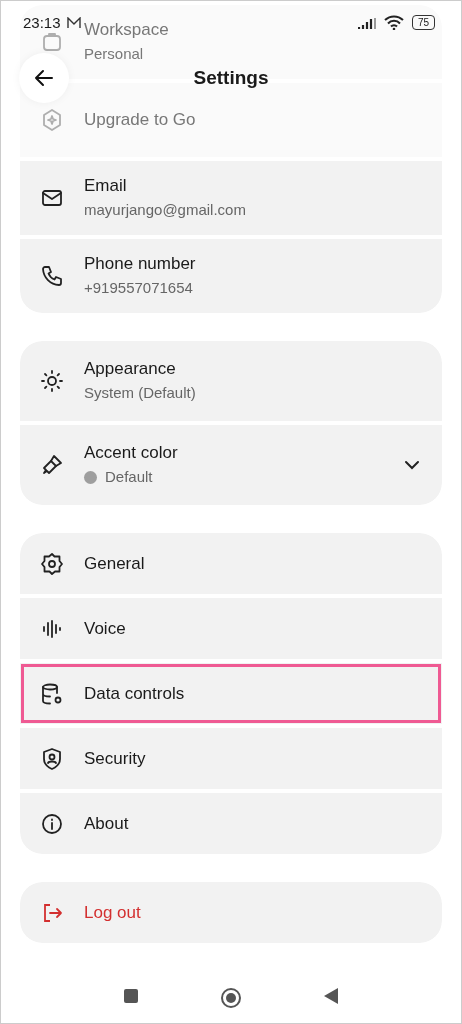  I want to click on row-label: Upgrade to Go, so click(140, 120).